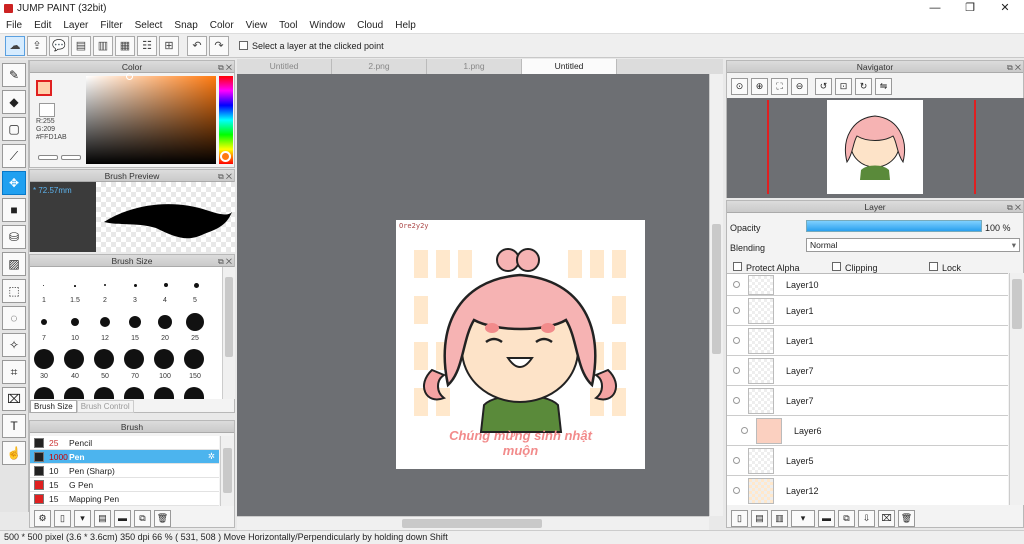 This screenshot has width=1024, height=544. What do you see at coordinates (14, 318) in the screenshot?
I see `lasso-icon: ◌` at bounding box center [14, 318].